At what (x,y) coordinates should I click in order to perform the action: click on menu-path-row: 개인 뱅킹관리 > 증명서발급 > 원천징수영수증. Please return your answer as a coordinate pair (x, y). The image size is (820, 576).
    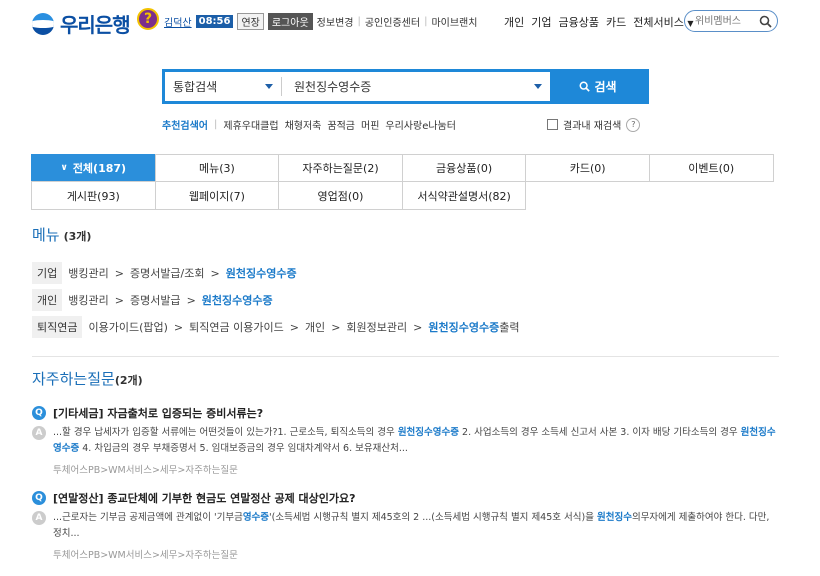
    Looking at the image, I should click on (152, 300).